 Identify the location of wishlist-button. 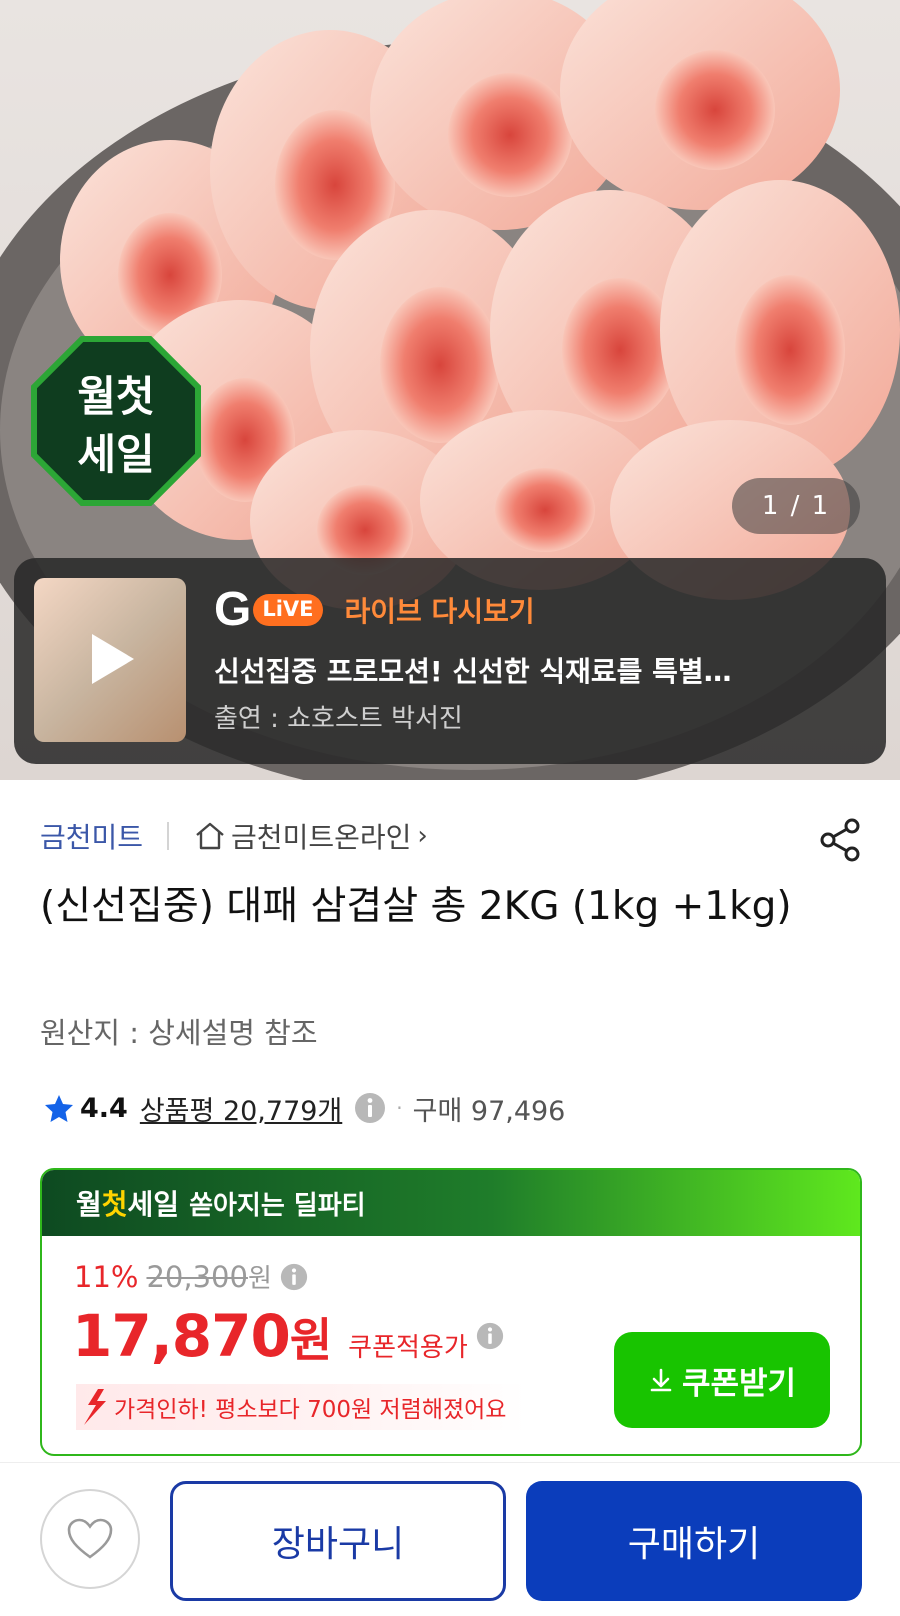
(90, 1539).